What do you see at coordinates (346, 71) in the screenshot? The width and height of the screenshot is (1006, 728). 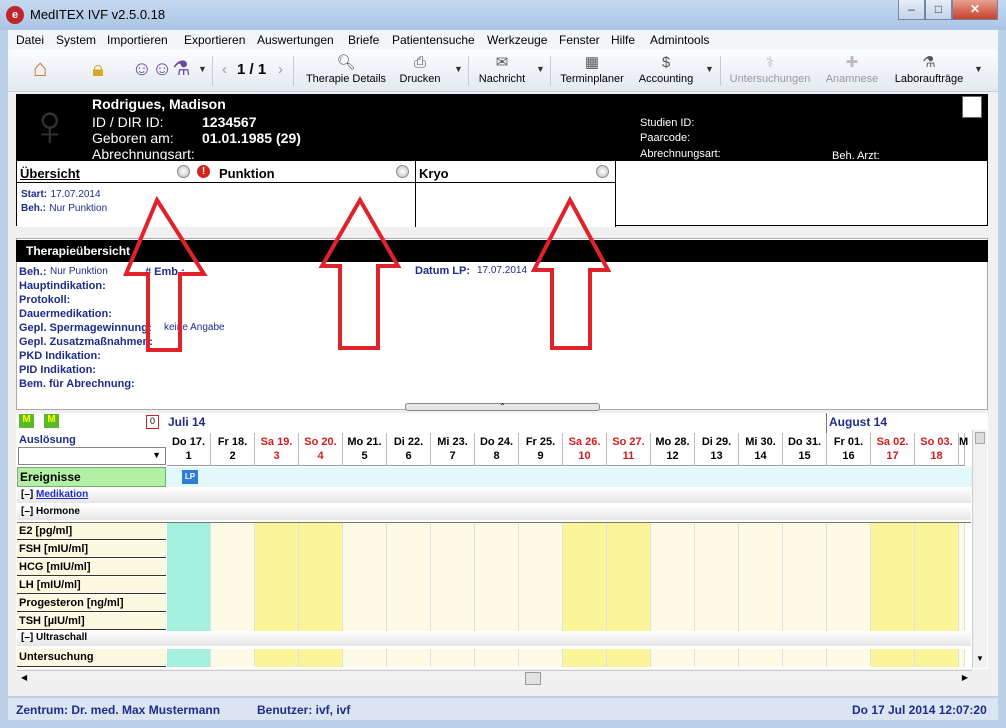 I see `therapie-details-button: 🔍︎ Therapie Details` at bounding box center [346, 71].